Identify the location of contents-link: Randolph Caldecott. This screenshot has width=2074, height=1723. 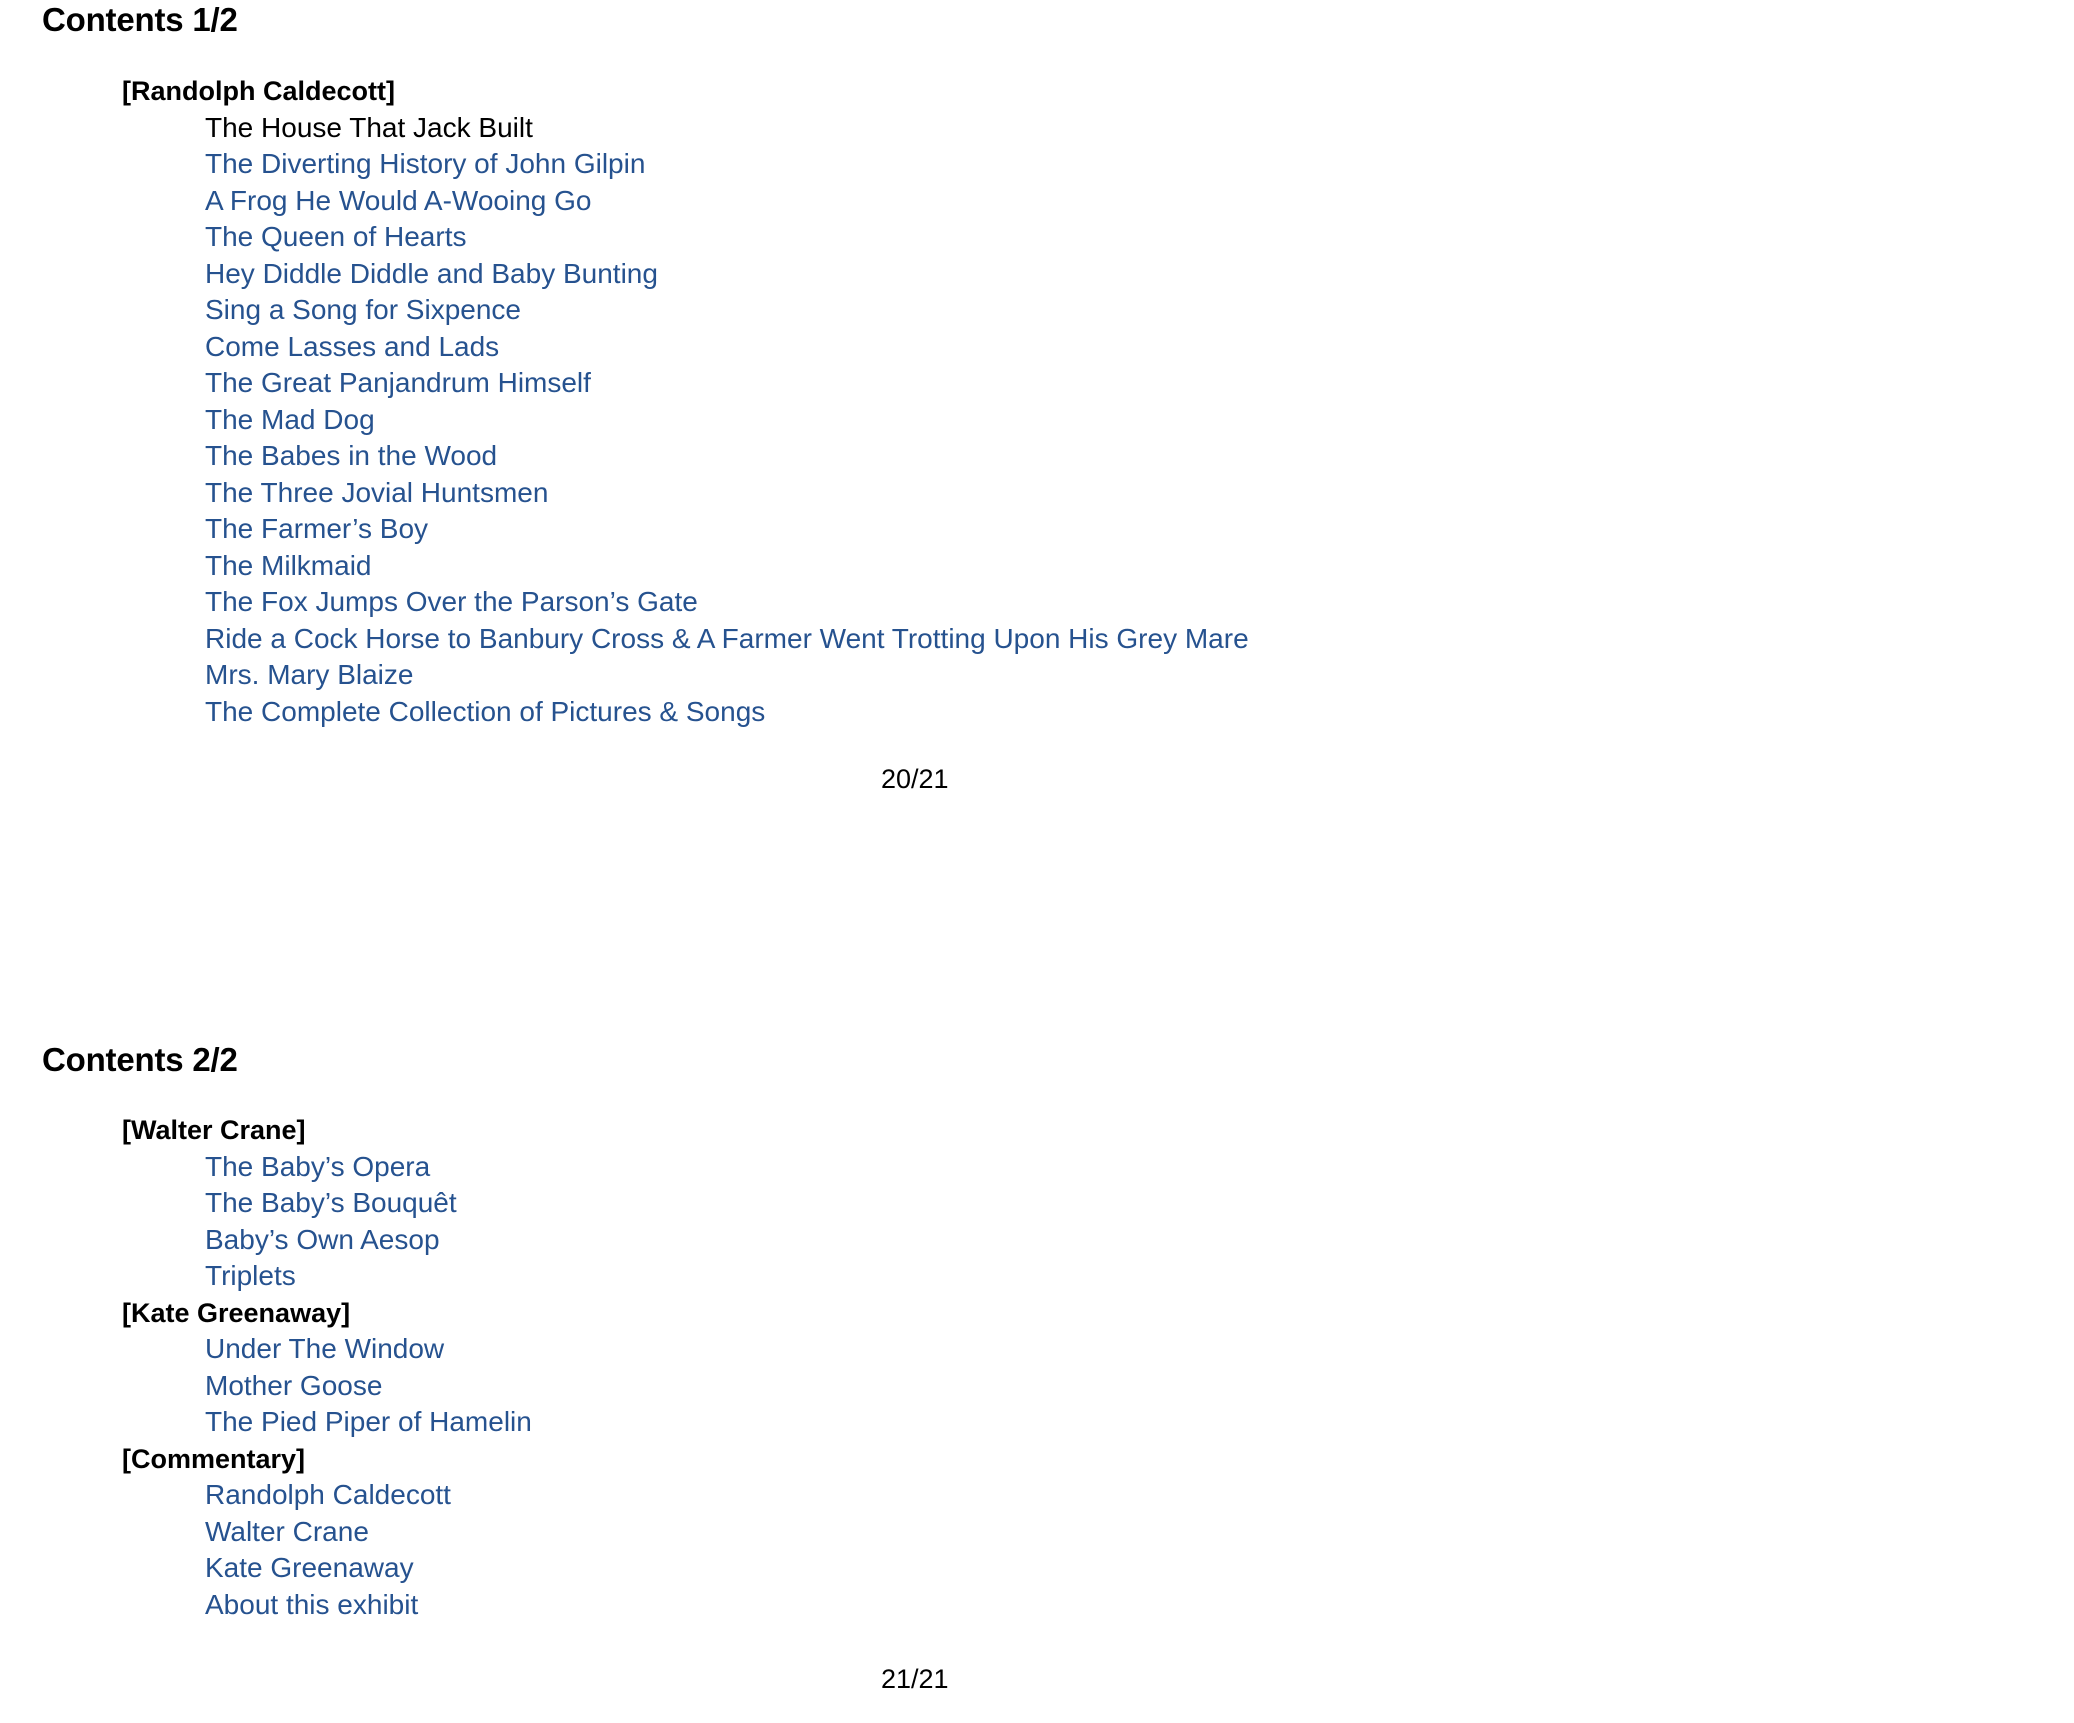
(1037, 1495).